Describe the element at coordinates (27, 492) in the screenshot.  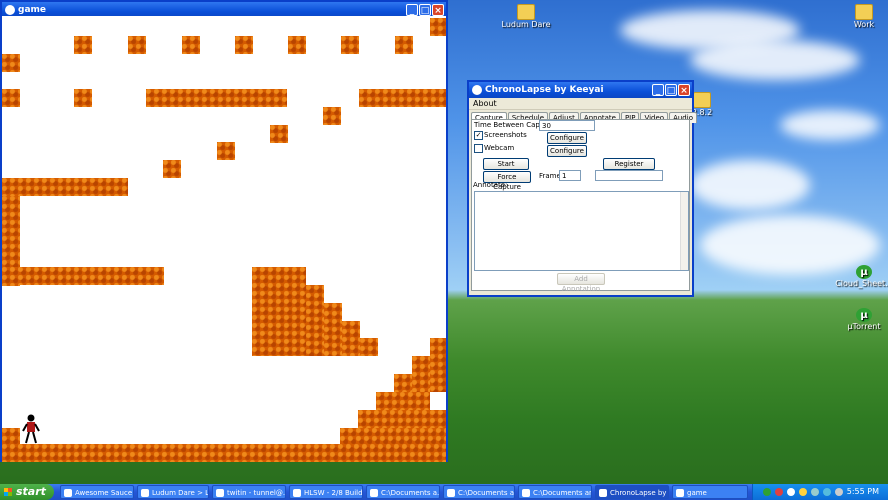
I see `start-button: start` at that location.